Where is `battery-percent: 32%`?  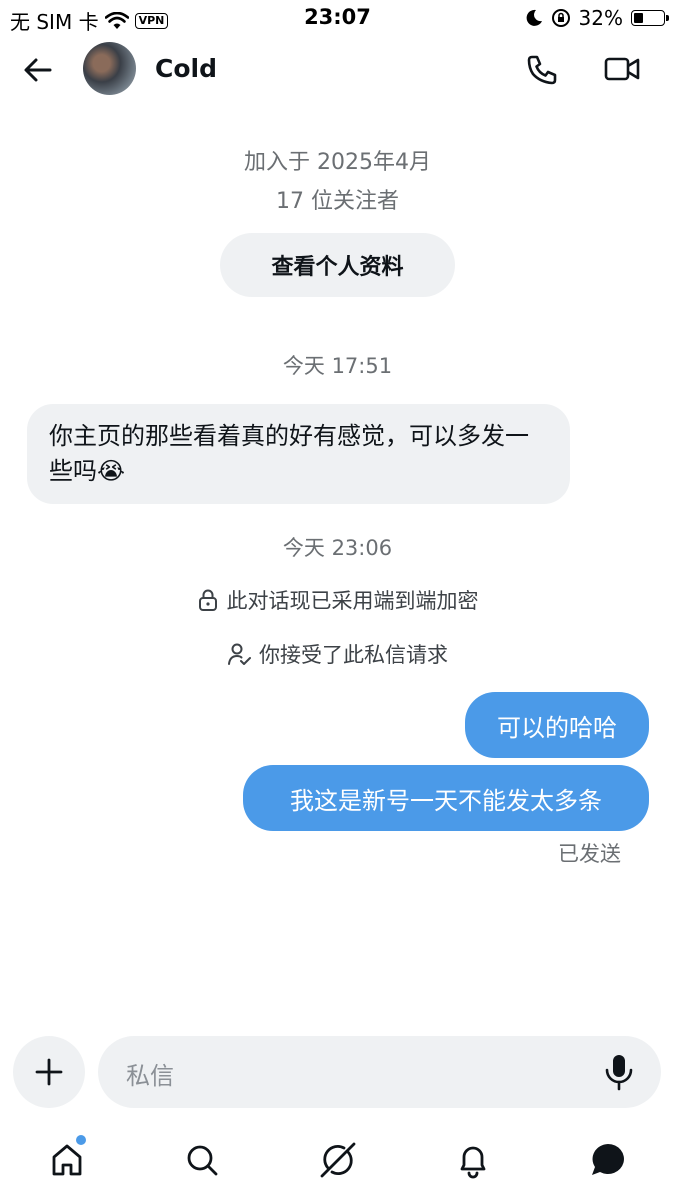 battery-percent: 32% is located at coordinates (600, 18).